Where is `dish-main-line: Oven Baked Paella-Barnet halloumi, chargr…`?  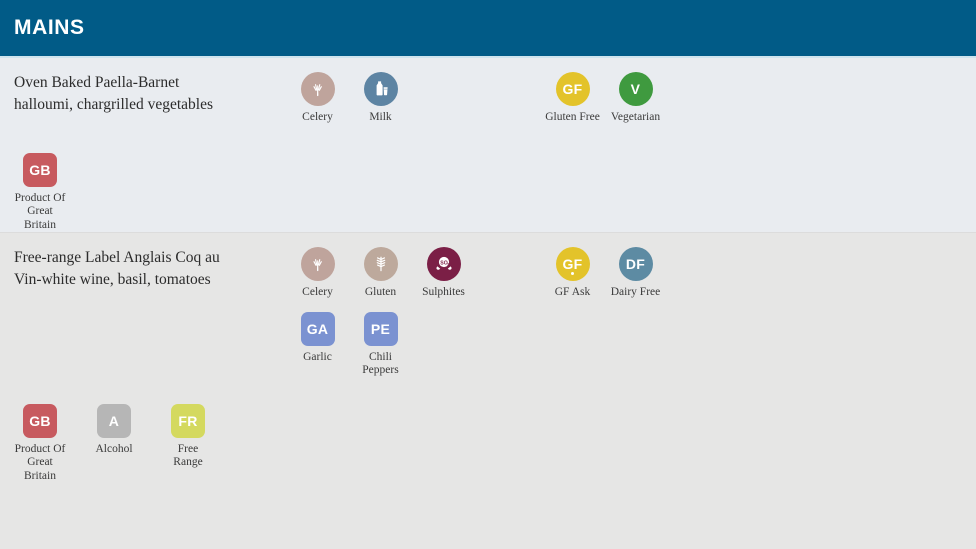
dish-main-line: Oven Baked Paella-Barnet halloumi, chargr… is located at coordinates (488, 98).